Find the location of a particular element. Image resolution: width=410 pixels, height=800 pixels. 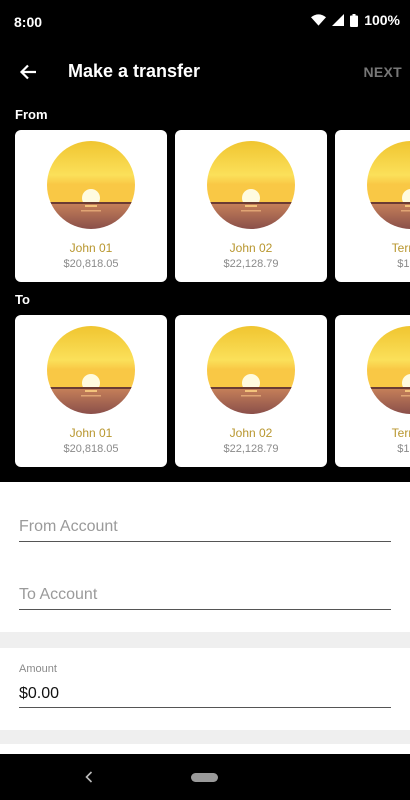

back-button is located at coordinates (28, 72).